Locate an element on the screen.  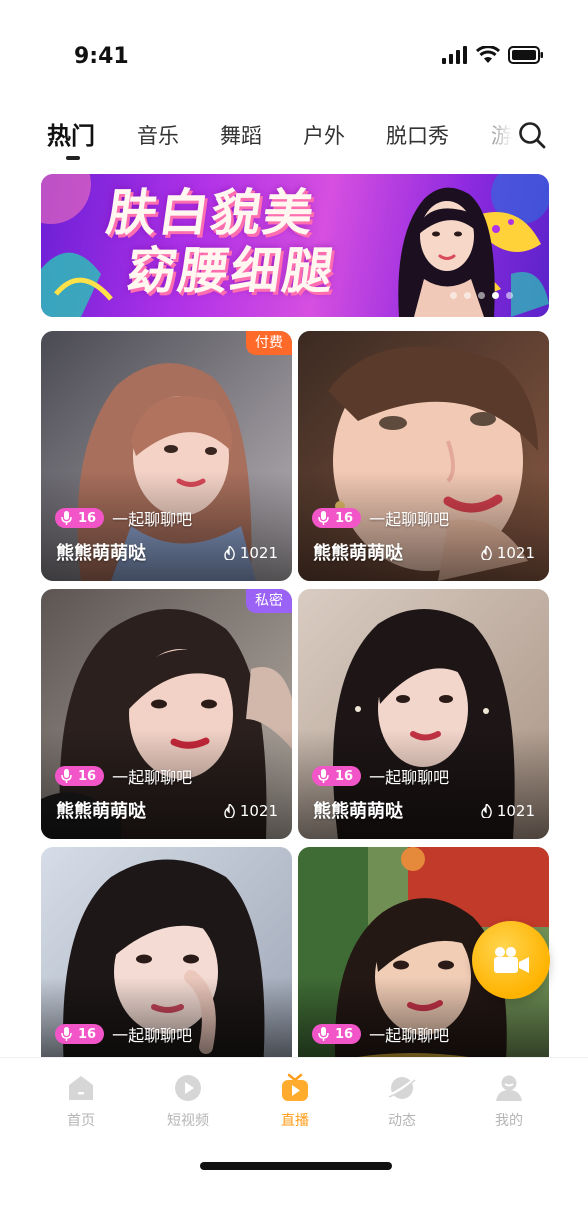
wifi-icon is located at coordinates (488, 54).